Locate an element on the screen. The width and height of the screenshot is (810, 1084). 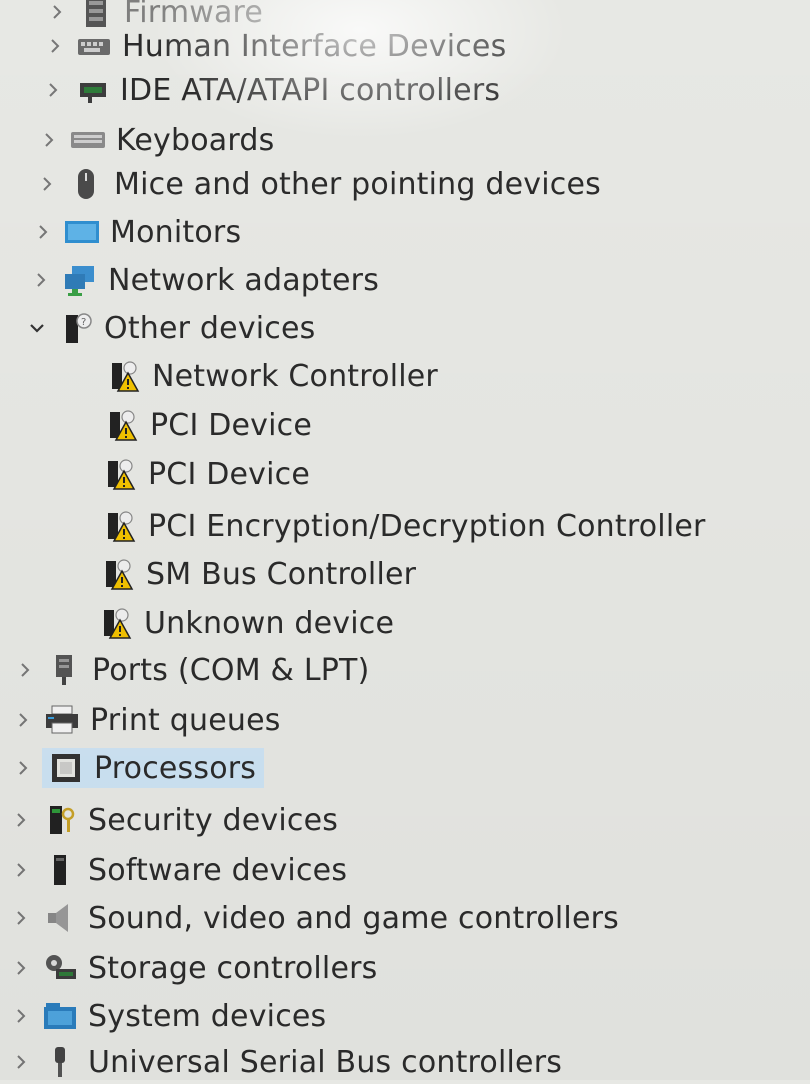
tree-item-label: Mice and other pointing devices is located at coordinates (357, 184).